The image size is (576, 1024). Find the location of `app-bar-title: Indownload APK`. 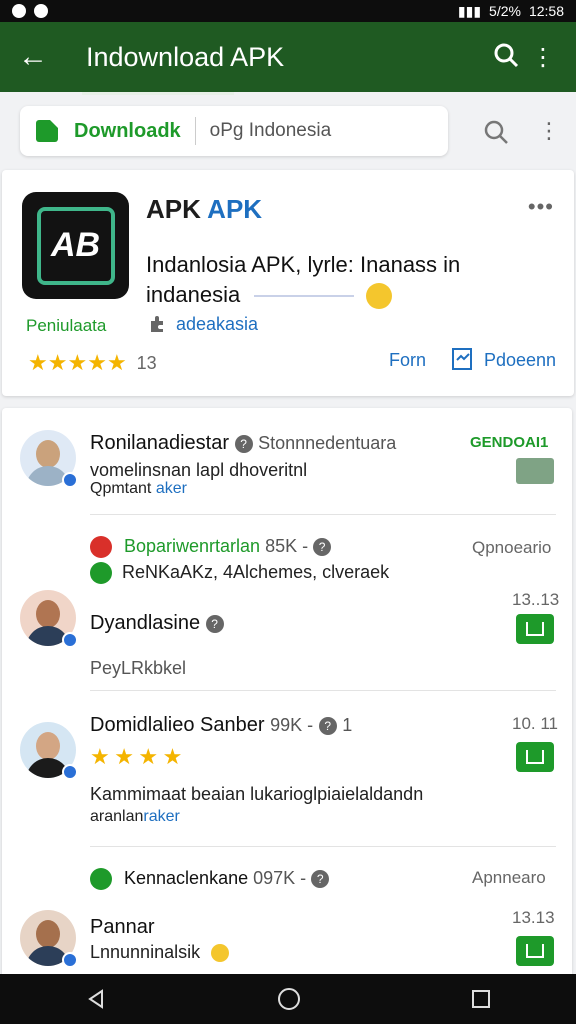

app-bar-title: Indownload APK is located at coordinates (283, 68).